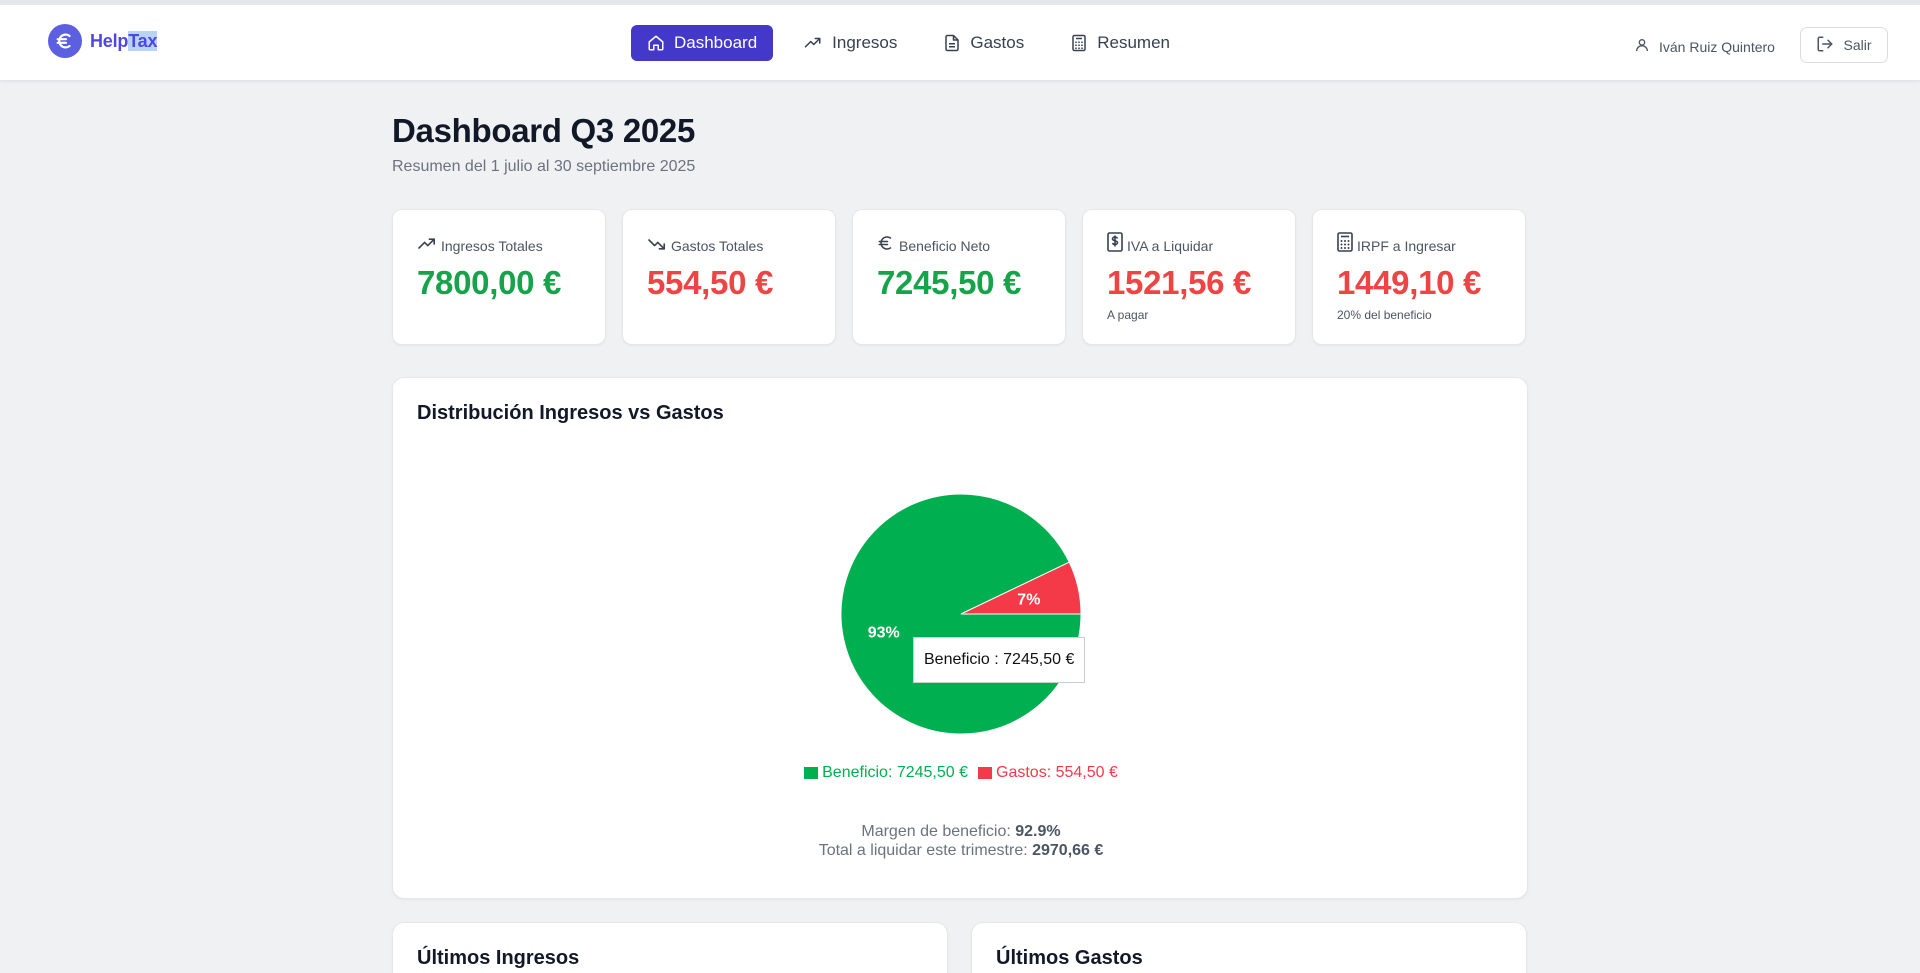 The image size is (1920, 973). I want to click on nav-gastos: Gastos, so click(983, 43).